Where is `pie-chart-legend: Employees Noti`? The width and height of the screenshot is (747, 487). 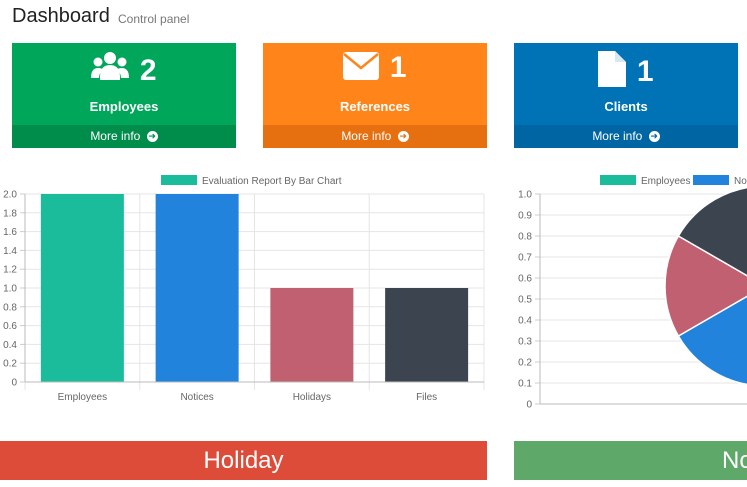
pie-chart-legend: Employees Noti is located at coordinates (673, 181).